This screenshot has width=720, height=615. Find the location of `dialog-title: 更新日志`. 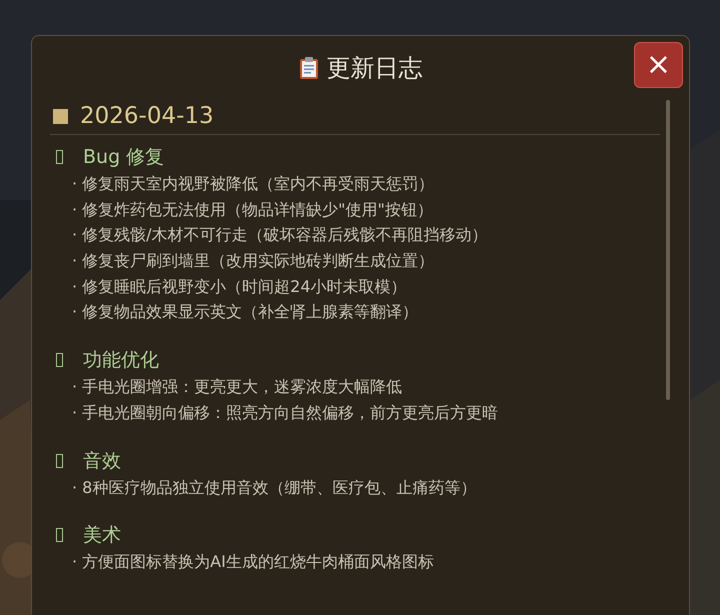

dialog-title: 更新日志 is located at coordinates (374, 68).